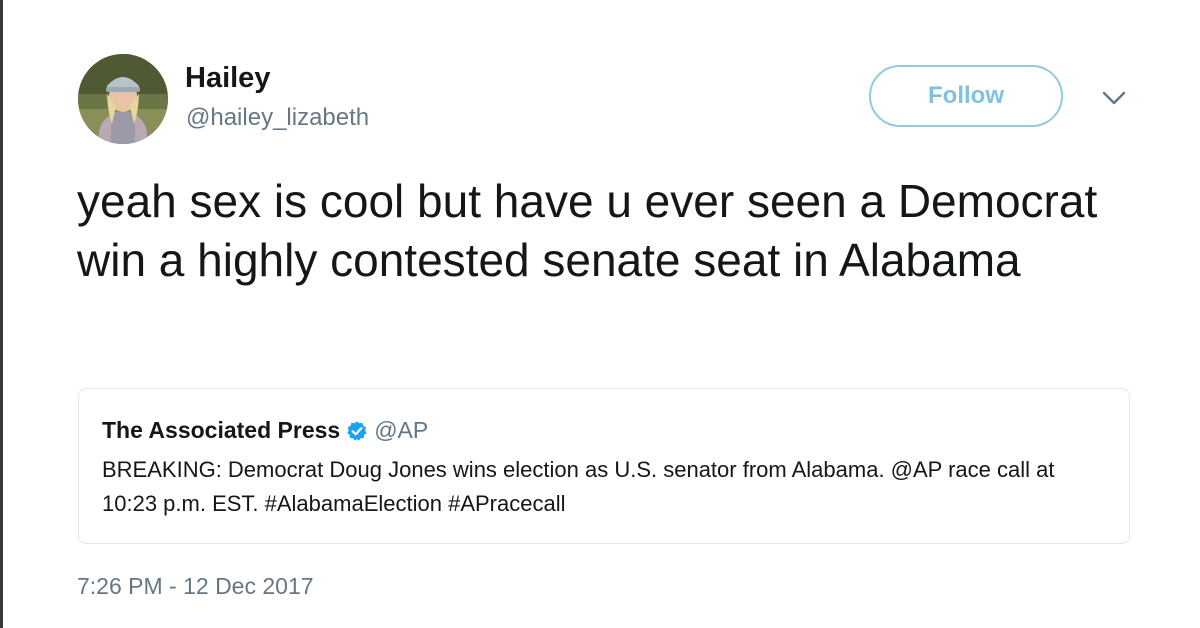 The height and width of the screenshot is (628, 1200). I want to click on profile-photo-icon, so click(123, 99).